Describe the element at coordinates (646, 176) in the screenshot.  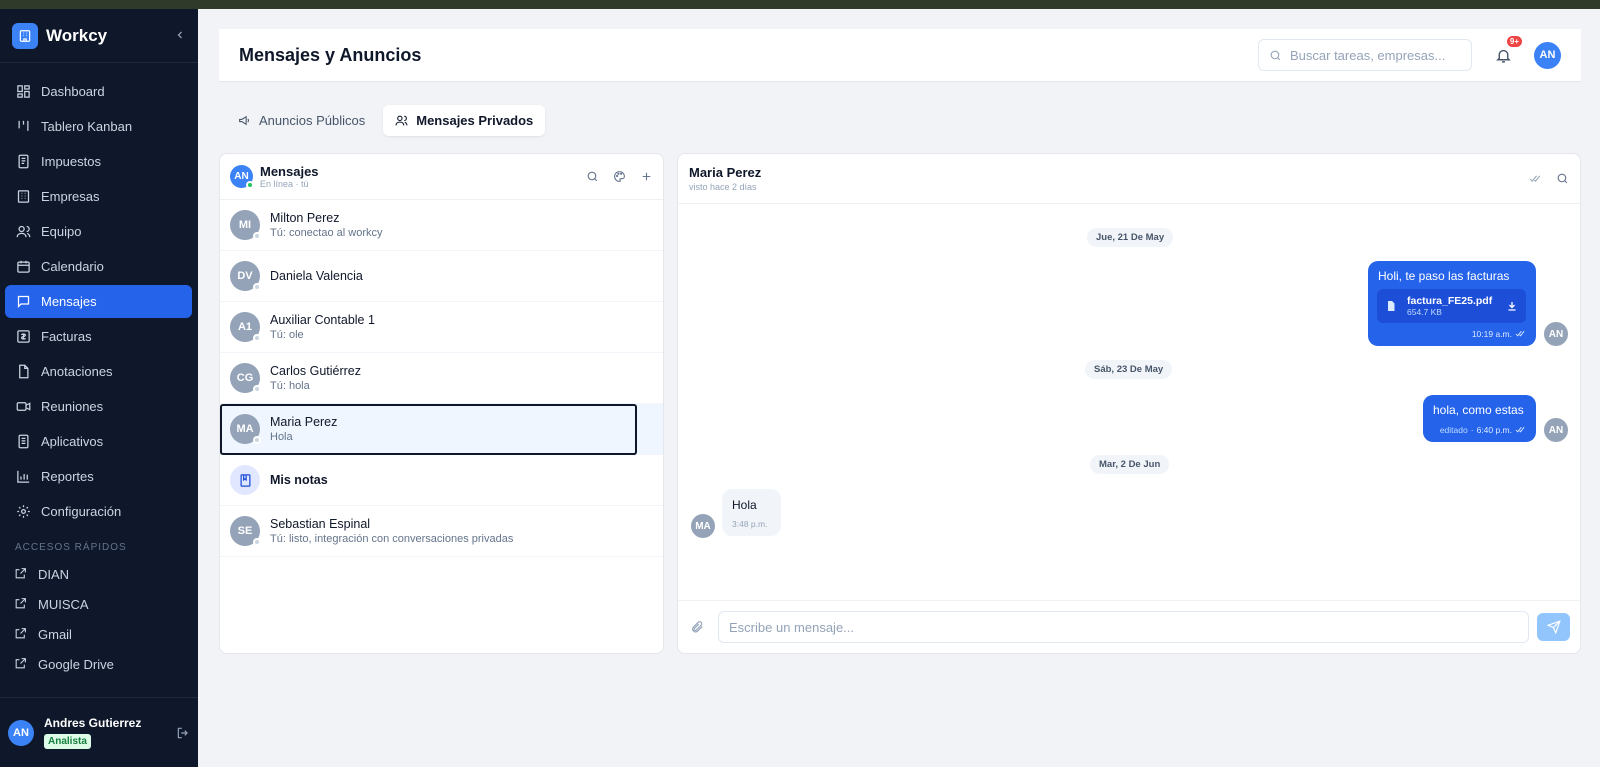
I see `plus-icon` at that location.